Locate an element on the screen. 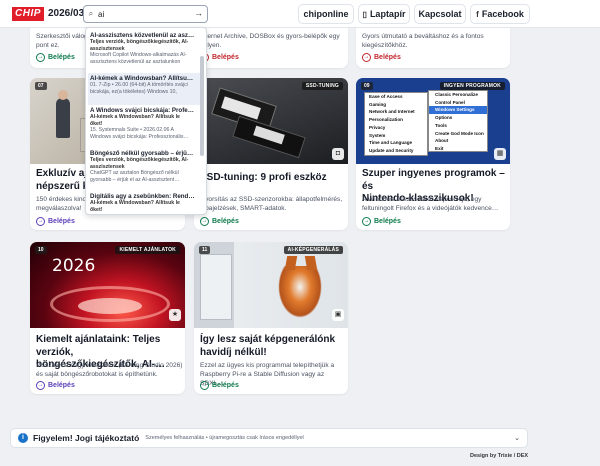  nav-laptapir: ▯ Laptapír is located at coordinates (384, 14).